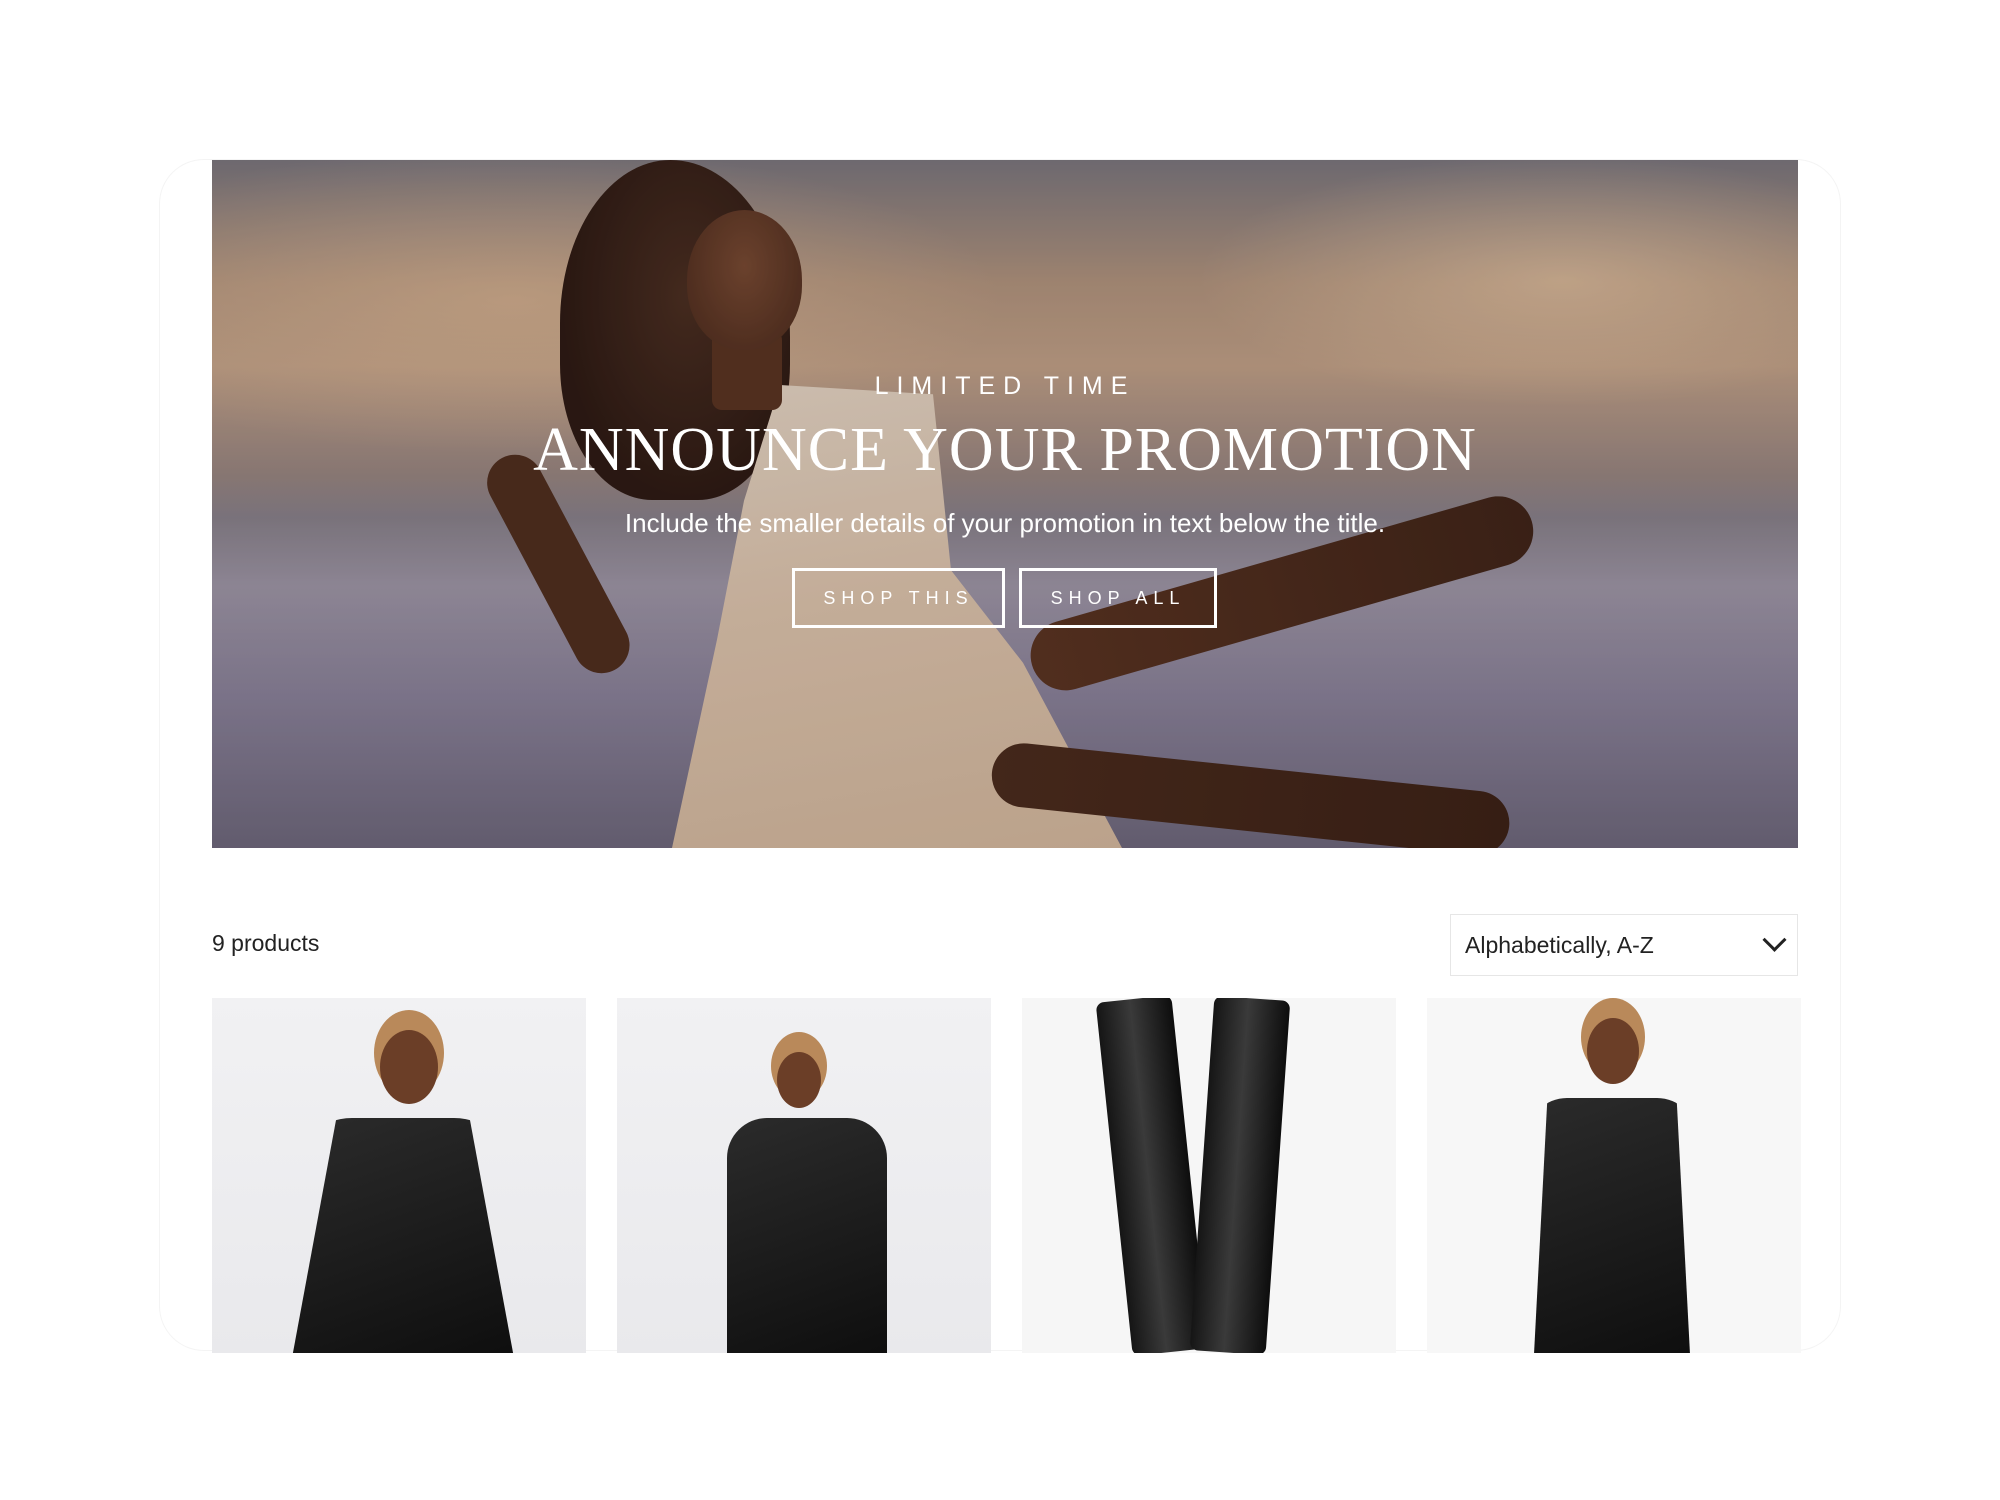  Describe the element at coordinates (1559, 944) in the screenshot. I see `sort-selected-value: Alphabetically, A-Z` at that location.